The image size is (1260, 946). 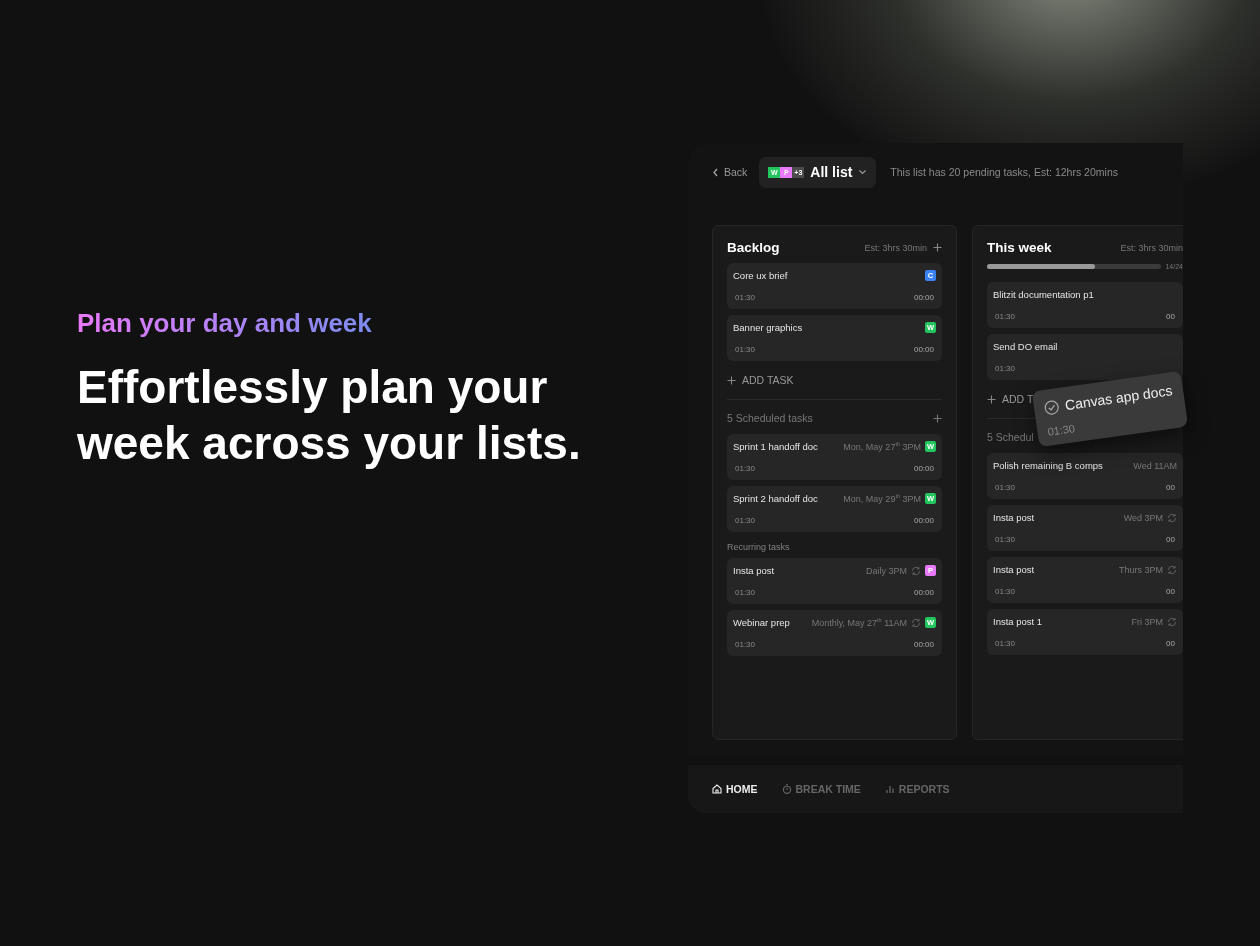 I want to click on check-circle-icon, so click(x=1052, y=407).